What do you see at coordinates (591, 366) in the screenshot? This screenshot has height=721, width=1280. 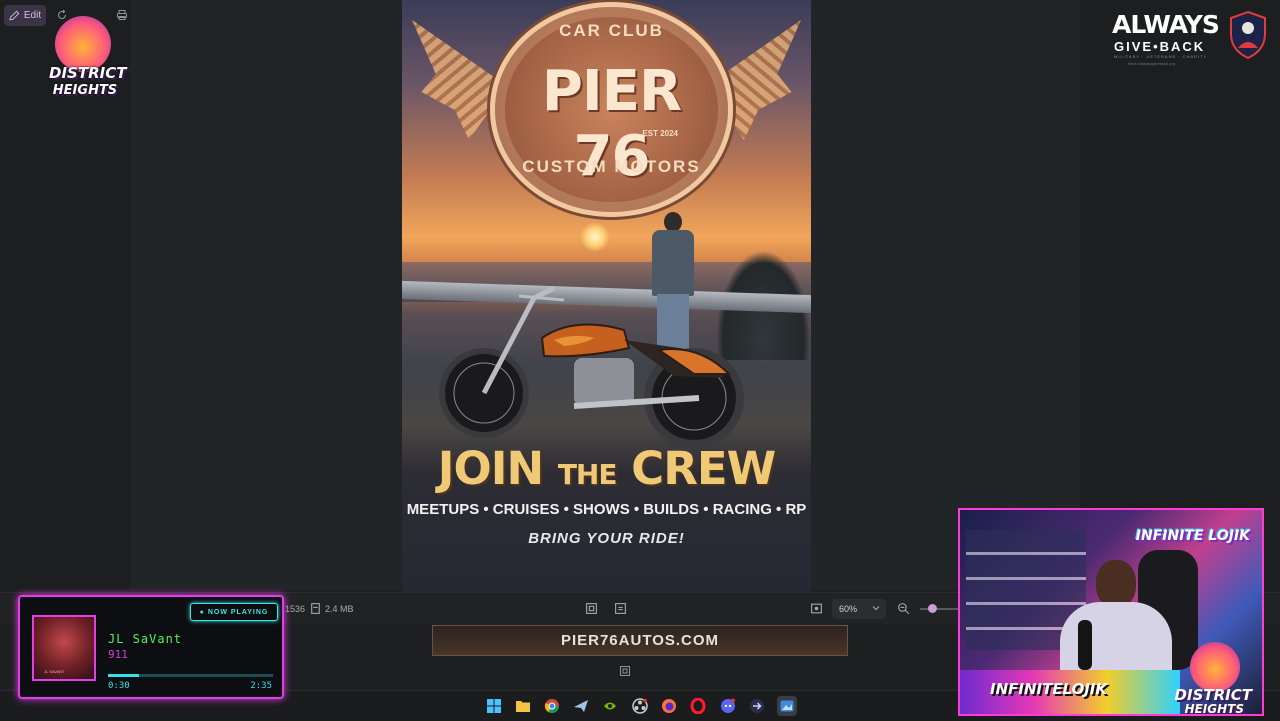 I see `motorcycle-illustration` at bounding box center [591, 366].